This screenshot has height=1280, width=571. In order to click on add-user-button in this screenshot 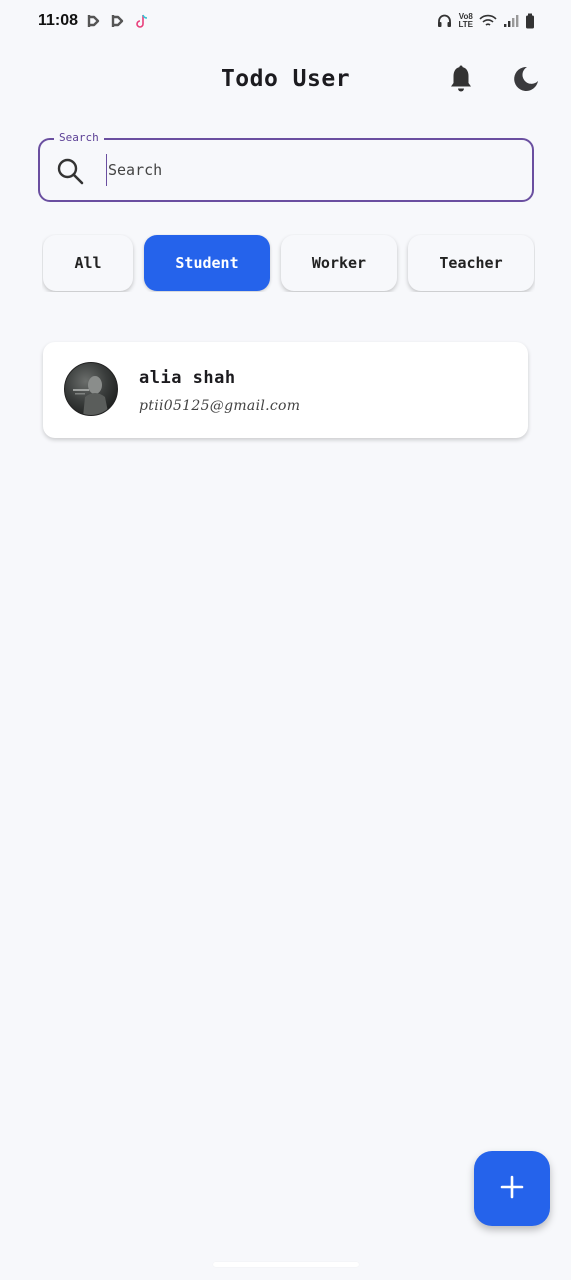, I will do `click(512, 1188)`.